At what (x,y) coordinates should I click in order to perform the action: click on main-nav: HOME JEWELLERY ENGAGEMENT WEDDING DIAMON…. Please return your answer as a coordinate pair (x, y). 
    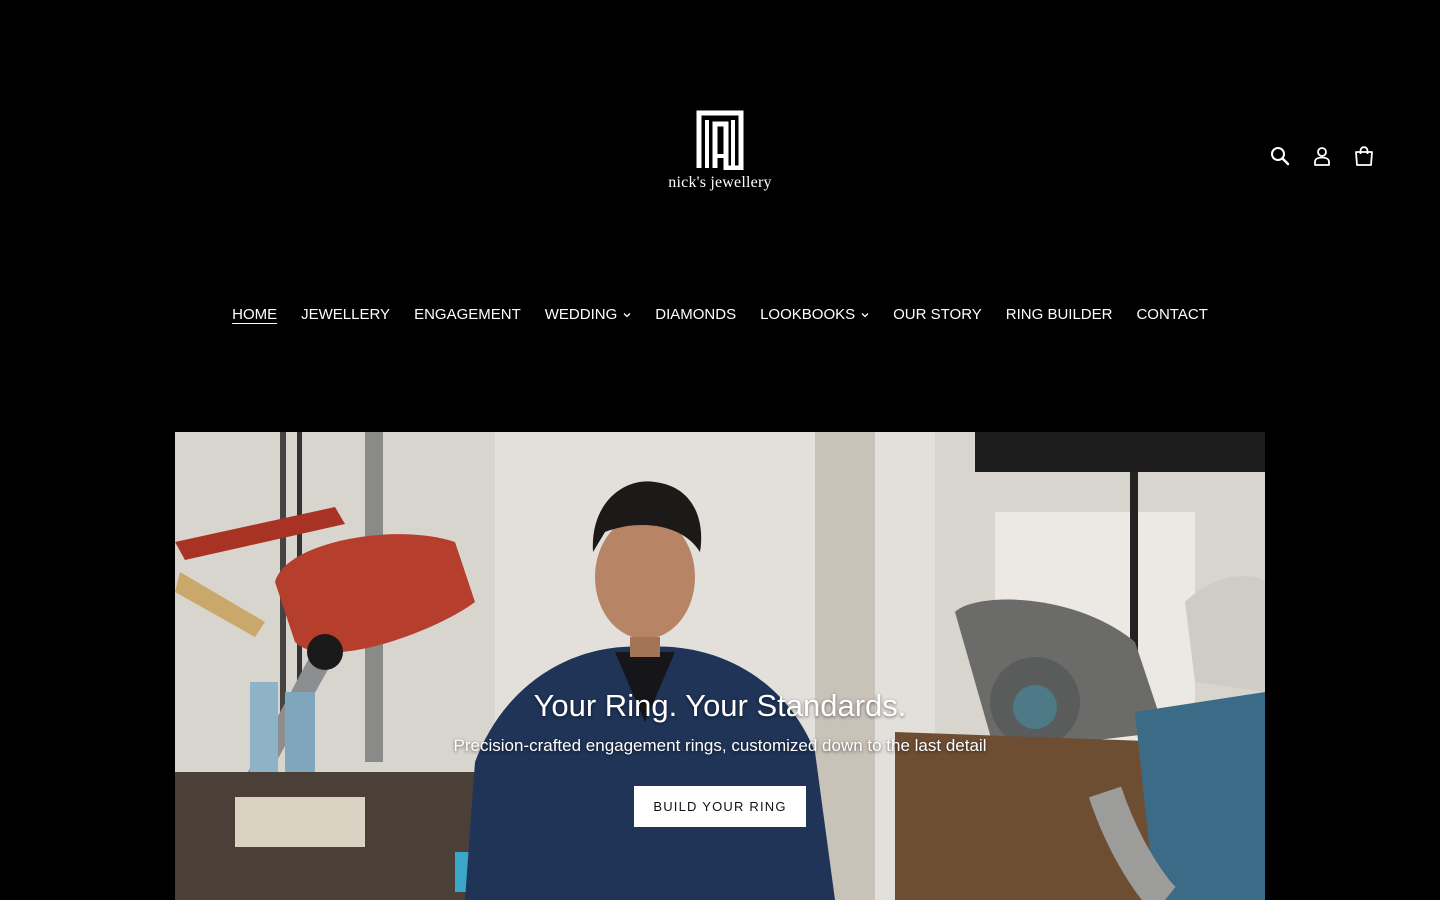
    Looking at the image, I should click on (720, 315).